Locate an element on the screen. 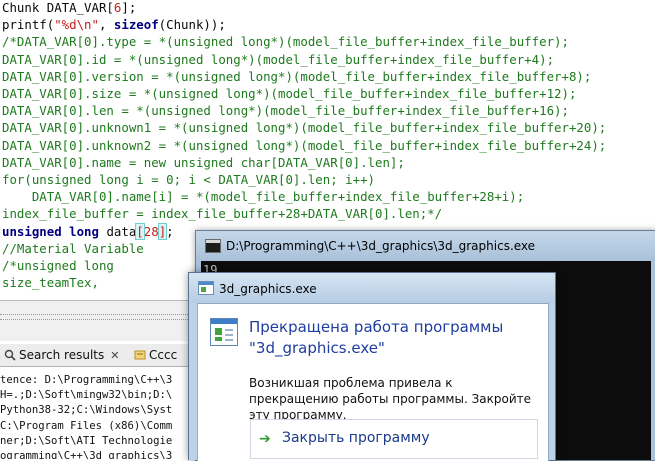 The height and width of the screenshot is (461, 655). code-token: unsigned long is located at coordinates (50, 231).